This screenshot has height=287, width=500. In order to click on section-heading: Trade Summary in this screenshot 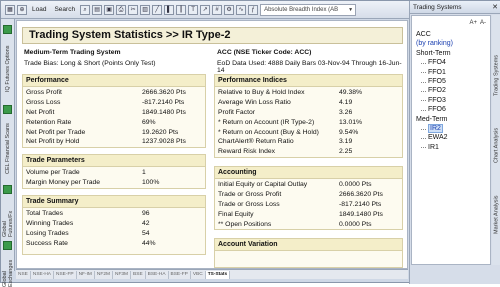, I will do `click(114, 202)`.